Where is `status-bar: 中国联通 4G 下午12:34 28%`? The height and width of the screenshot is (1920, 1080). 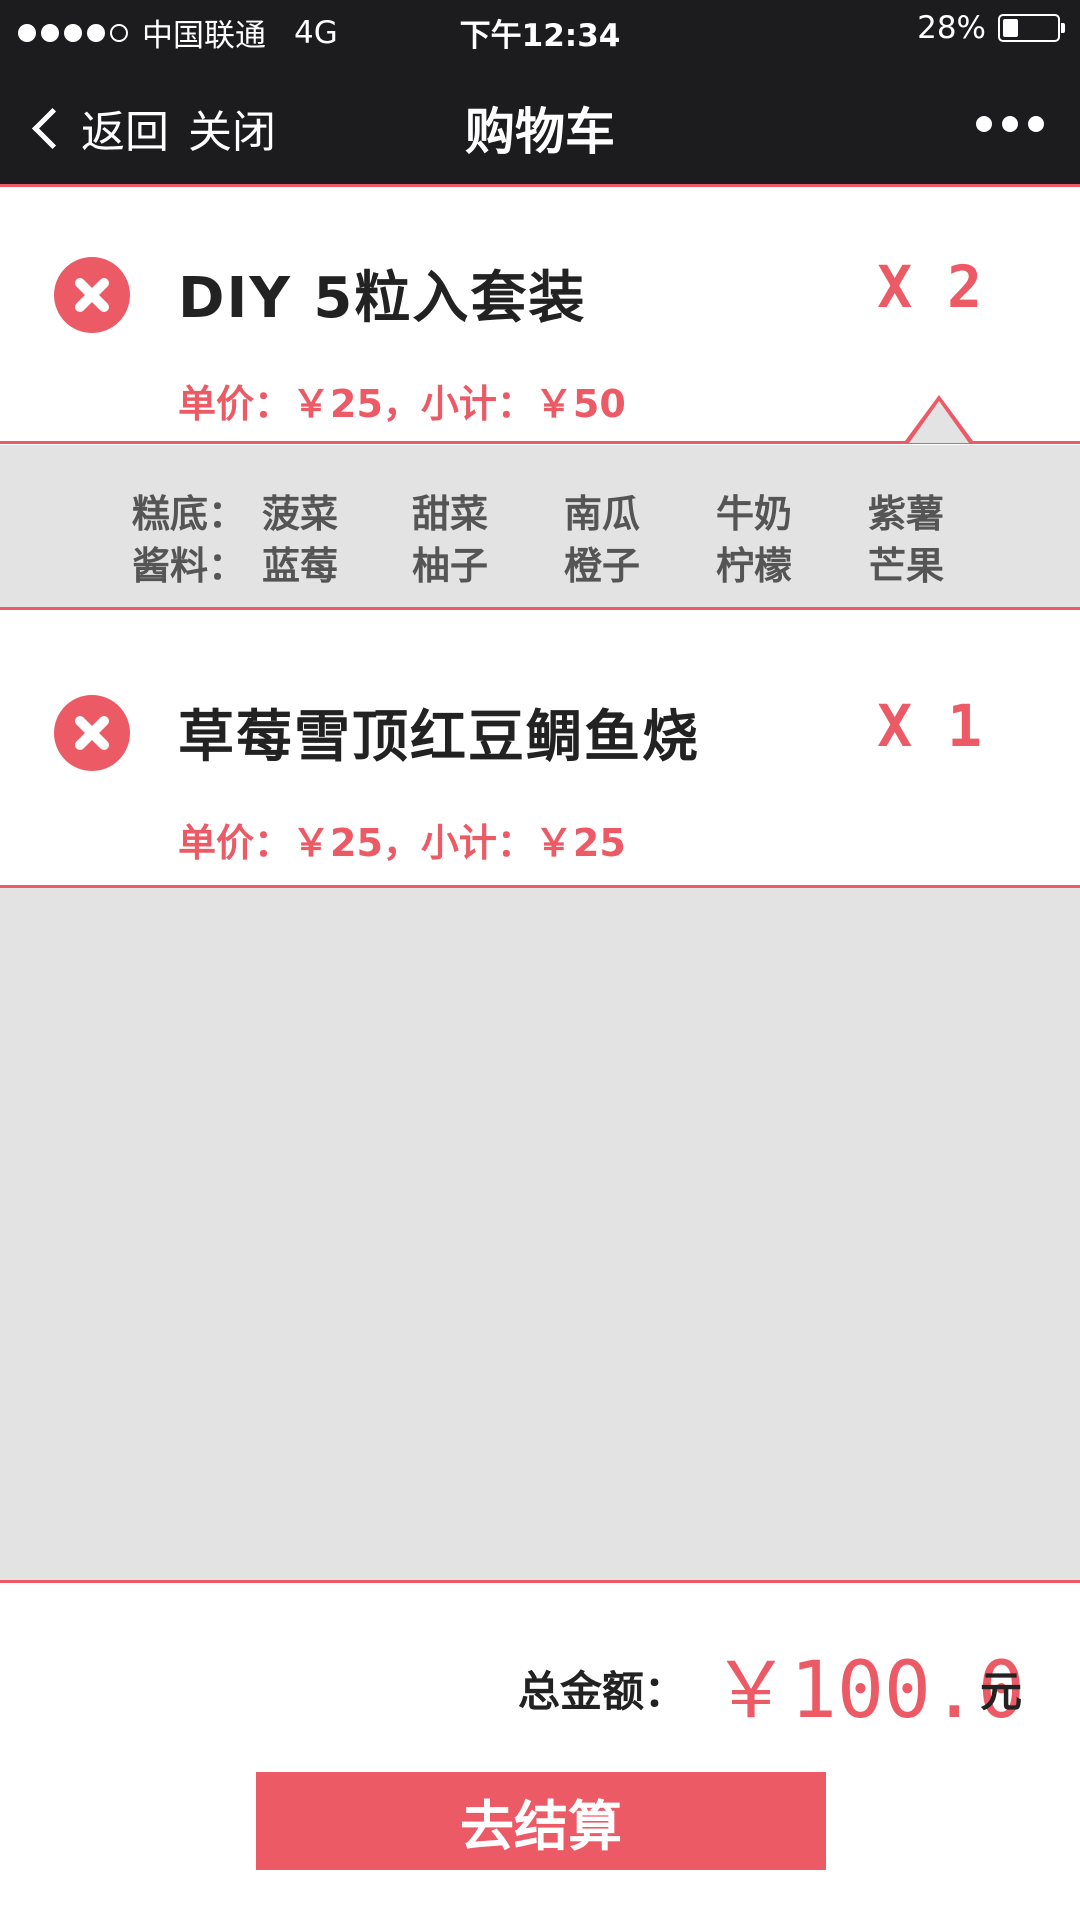 status-bar: 中国联通 4G 下午12:34 28% is located at coordinates (540, 29).